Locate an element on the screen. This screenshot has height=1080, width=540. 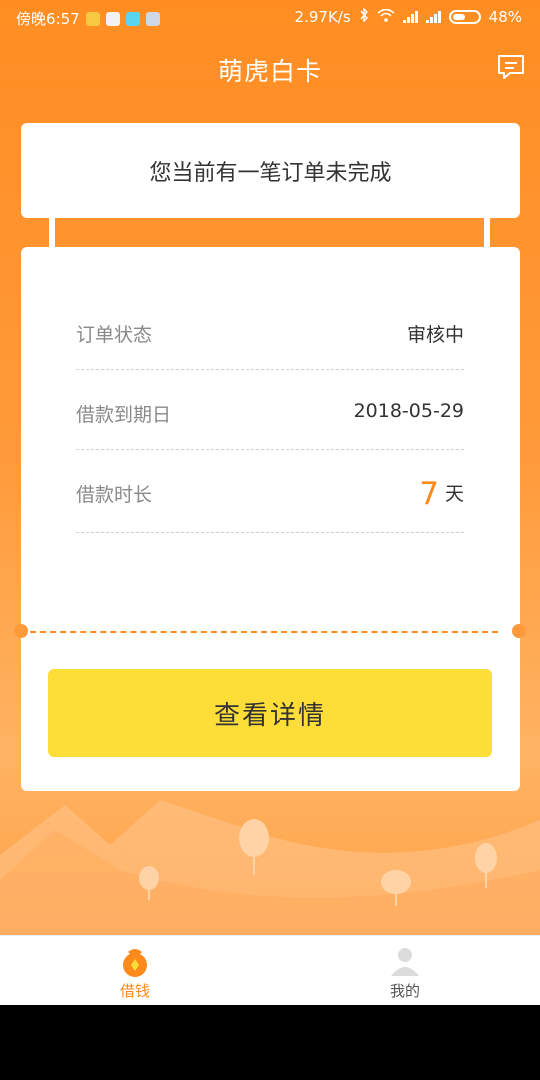
due-date-label: 借款到期日 is located at coordinates (124, 415).